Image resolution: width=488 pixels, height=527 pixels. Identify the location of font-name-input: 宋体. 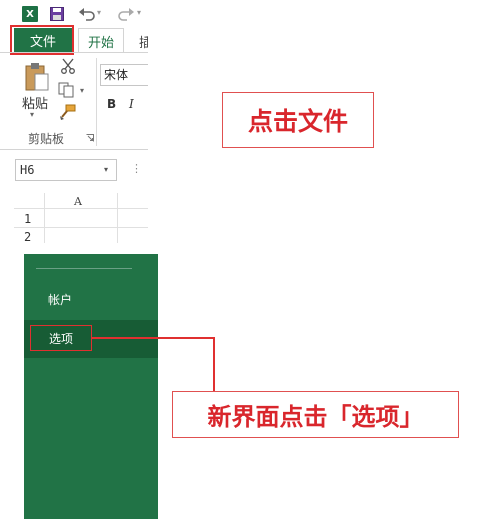
(124, 75).